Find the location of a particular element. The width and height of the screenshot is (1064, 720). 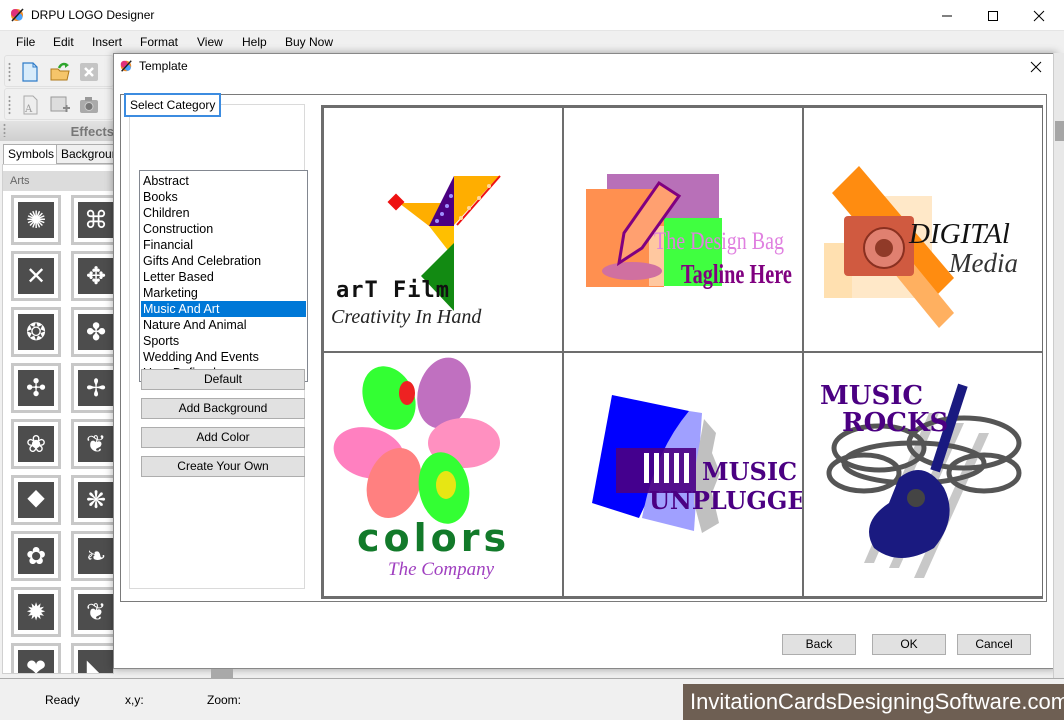

template-design-bag: The Design Bag Tagline Here is located at coordinates (683, 229).